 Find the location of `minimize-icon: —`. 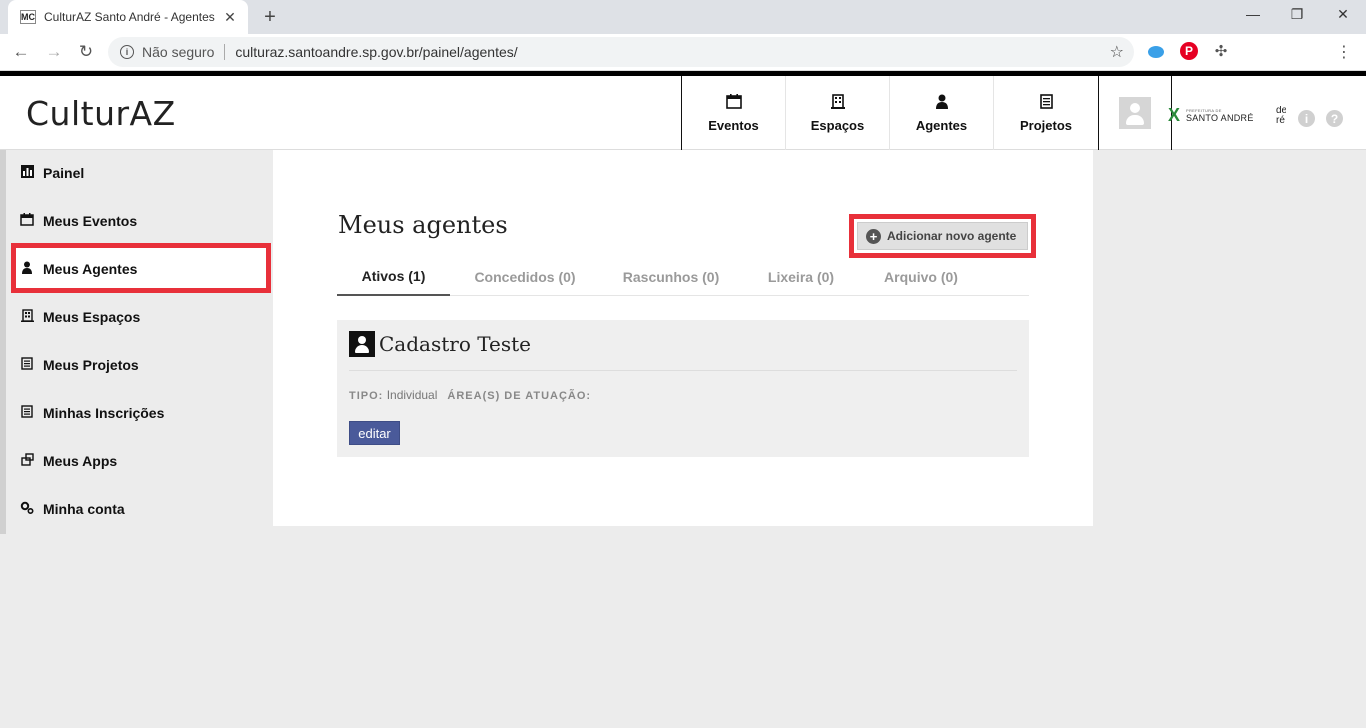

minimize-icon: — is located at coordinates (1253, 14).